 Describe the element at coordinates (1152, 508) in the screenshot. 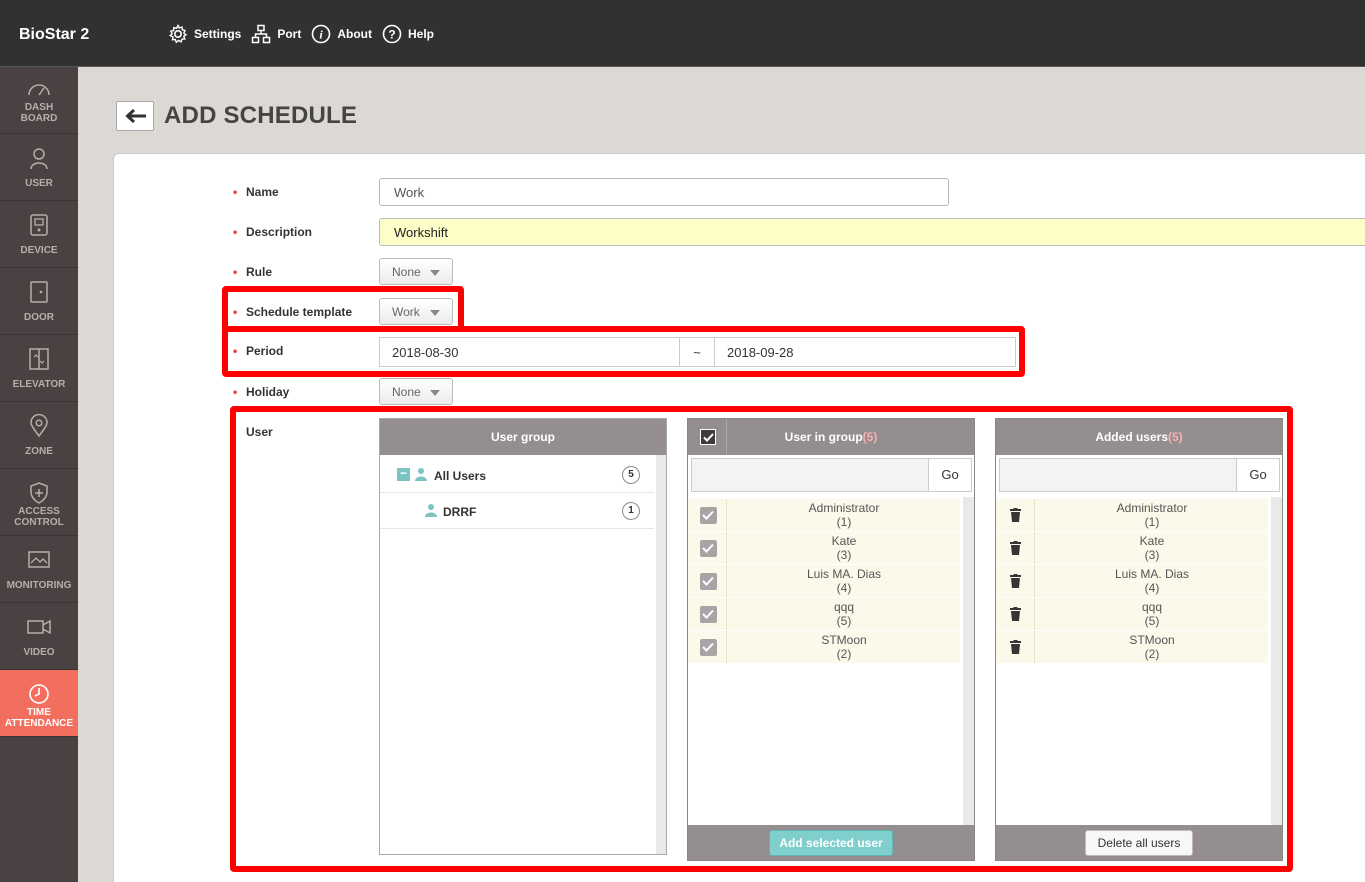

I see `user-name-text: Administrator` at that location.